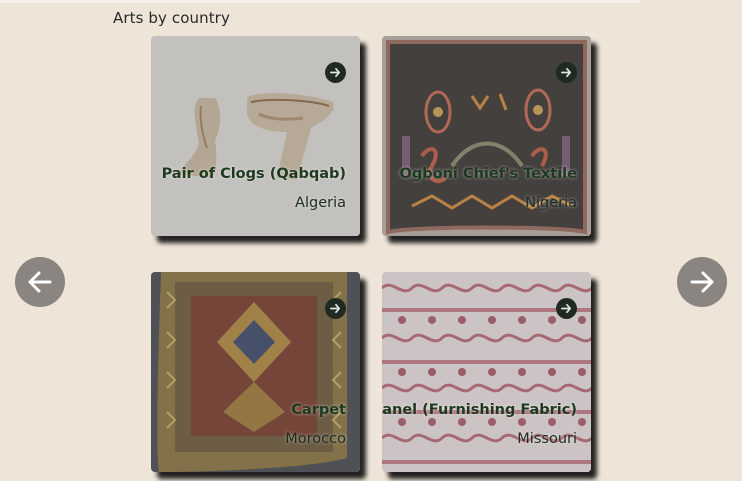  I want to click on art-card-textile: Ogboni Chief's Textile Nigeria, so click(486, 136).